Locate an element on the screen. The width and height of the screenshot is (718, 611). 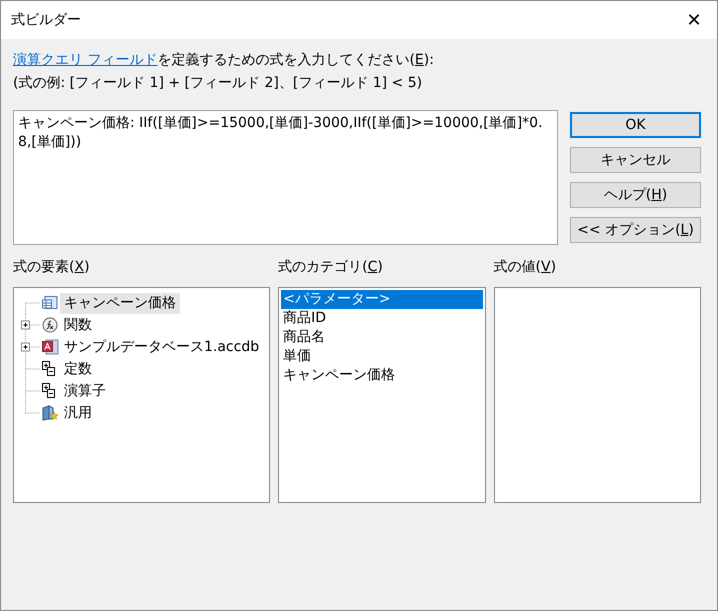
database-icon is located at coordinates (50, 347).